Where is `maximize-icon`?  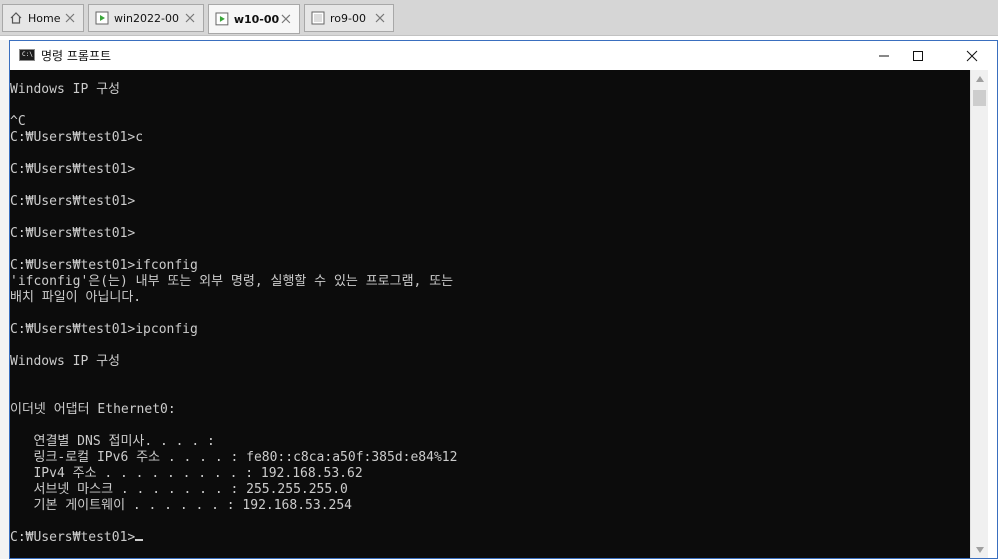
maximize-icon is located at coordinates (918, 55).